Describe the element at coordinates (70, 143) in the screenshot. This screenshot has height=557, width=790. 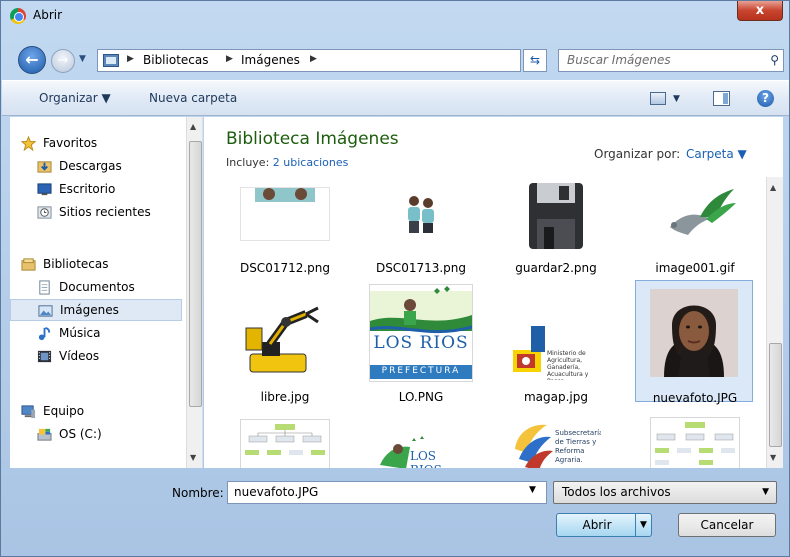
I see `nav-favorites-label: Favoritos` at that location.